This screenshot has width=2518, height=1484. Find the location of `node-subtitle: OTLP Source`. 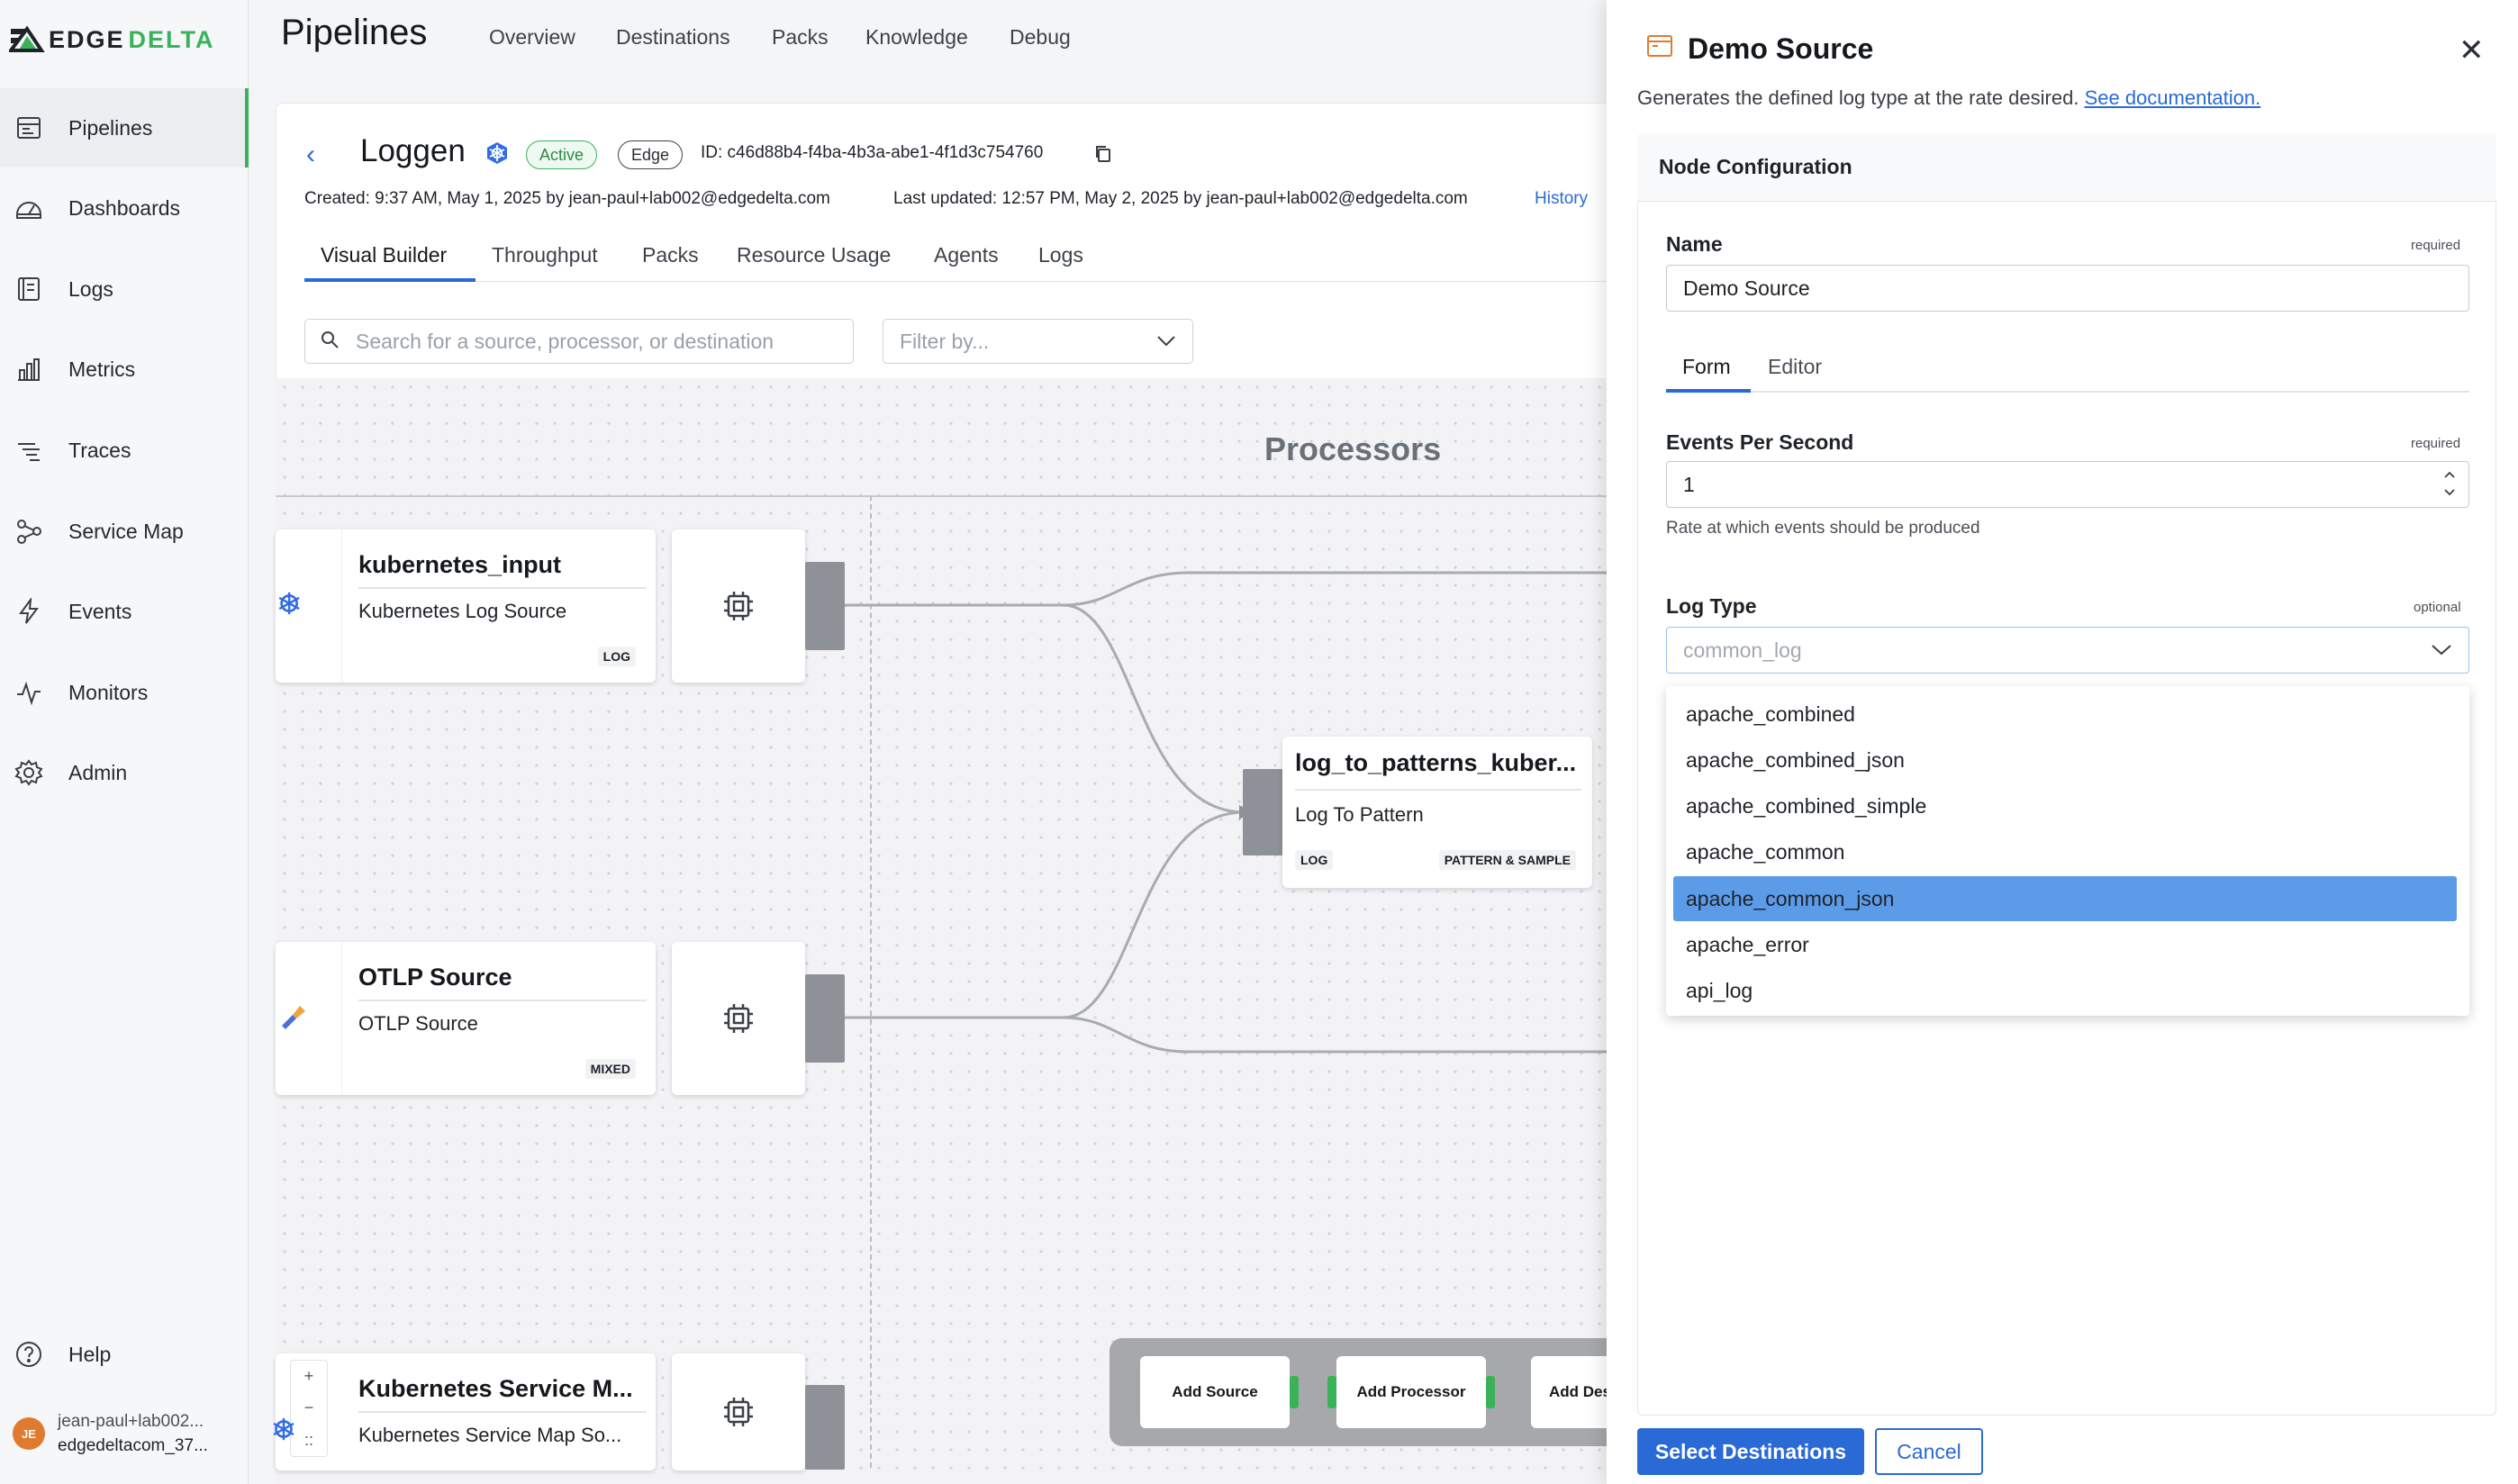

node-subtitle: OTLP Source is located at coordinates (418, 1024).